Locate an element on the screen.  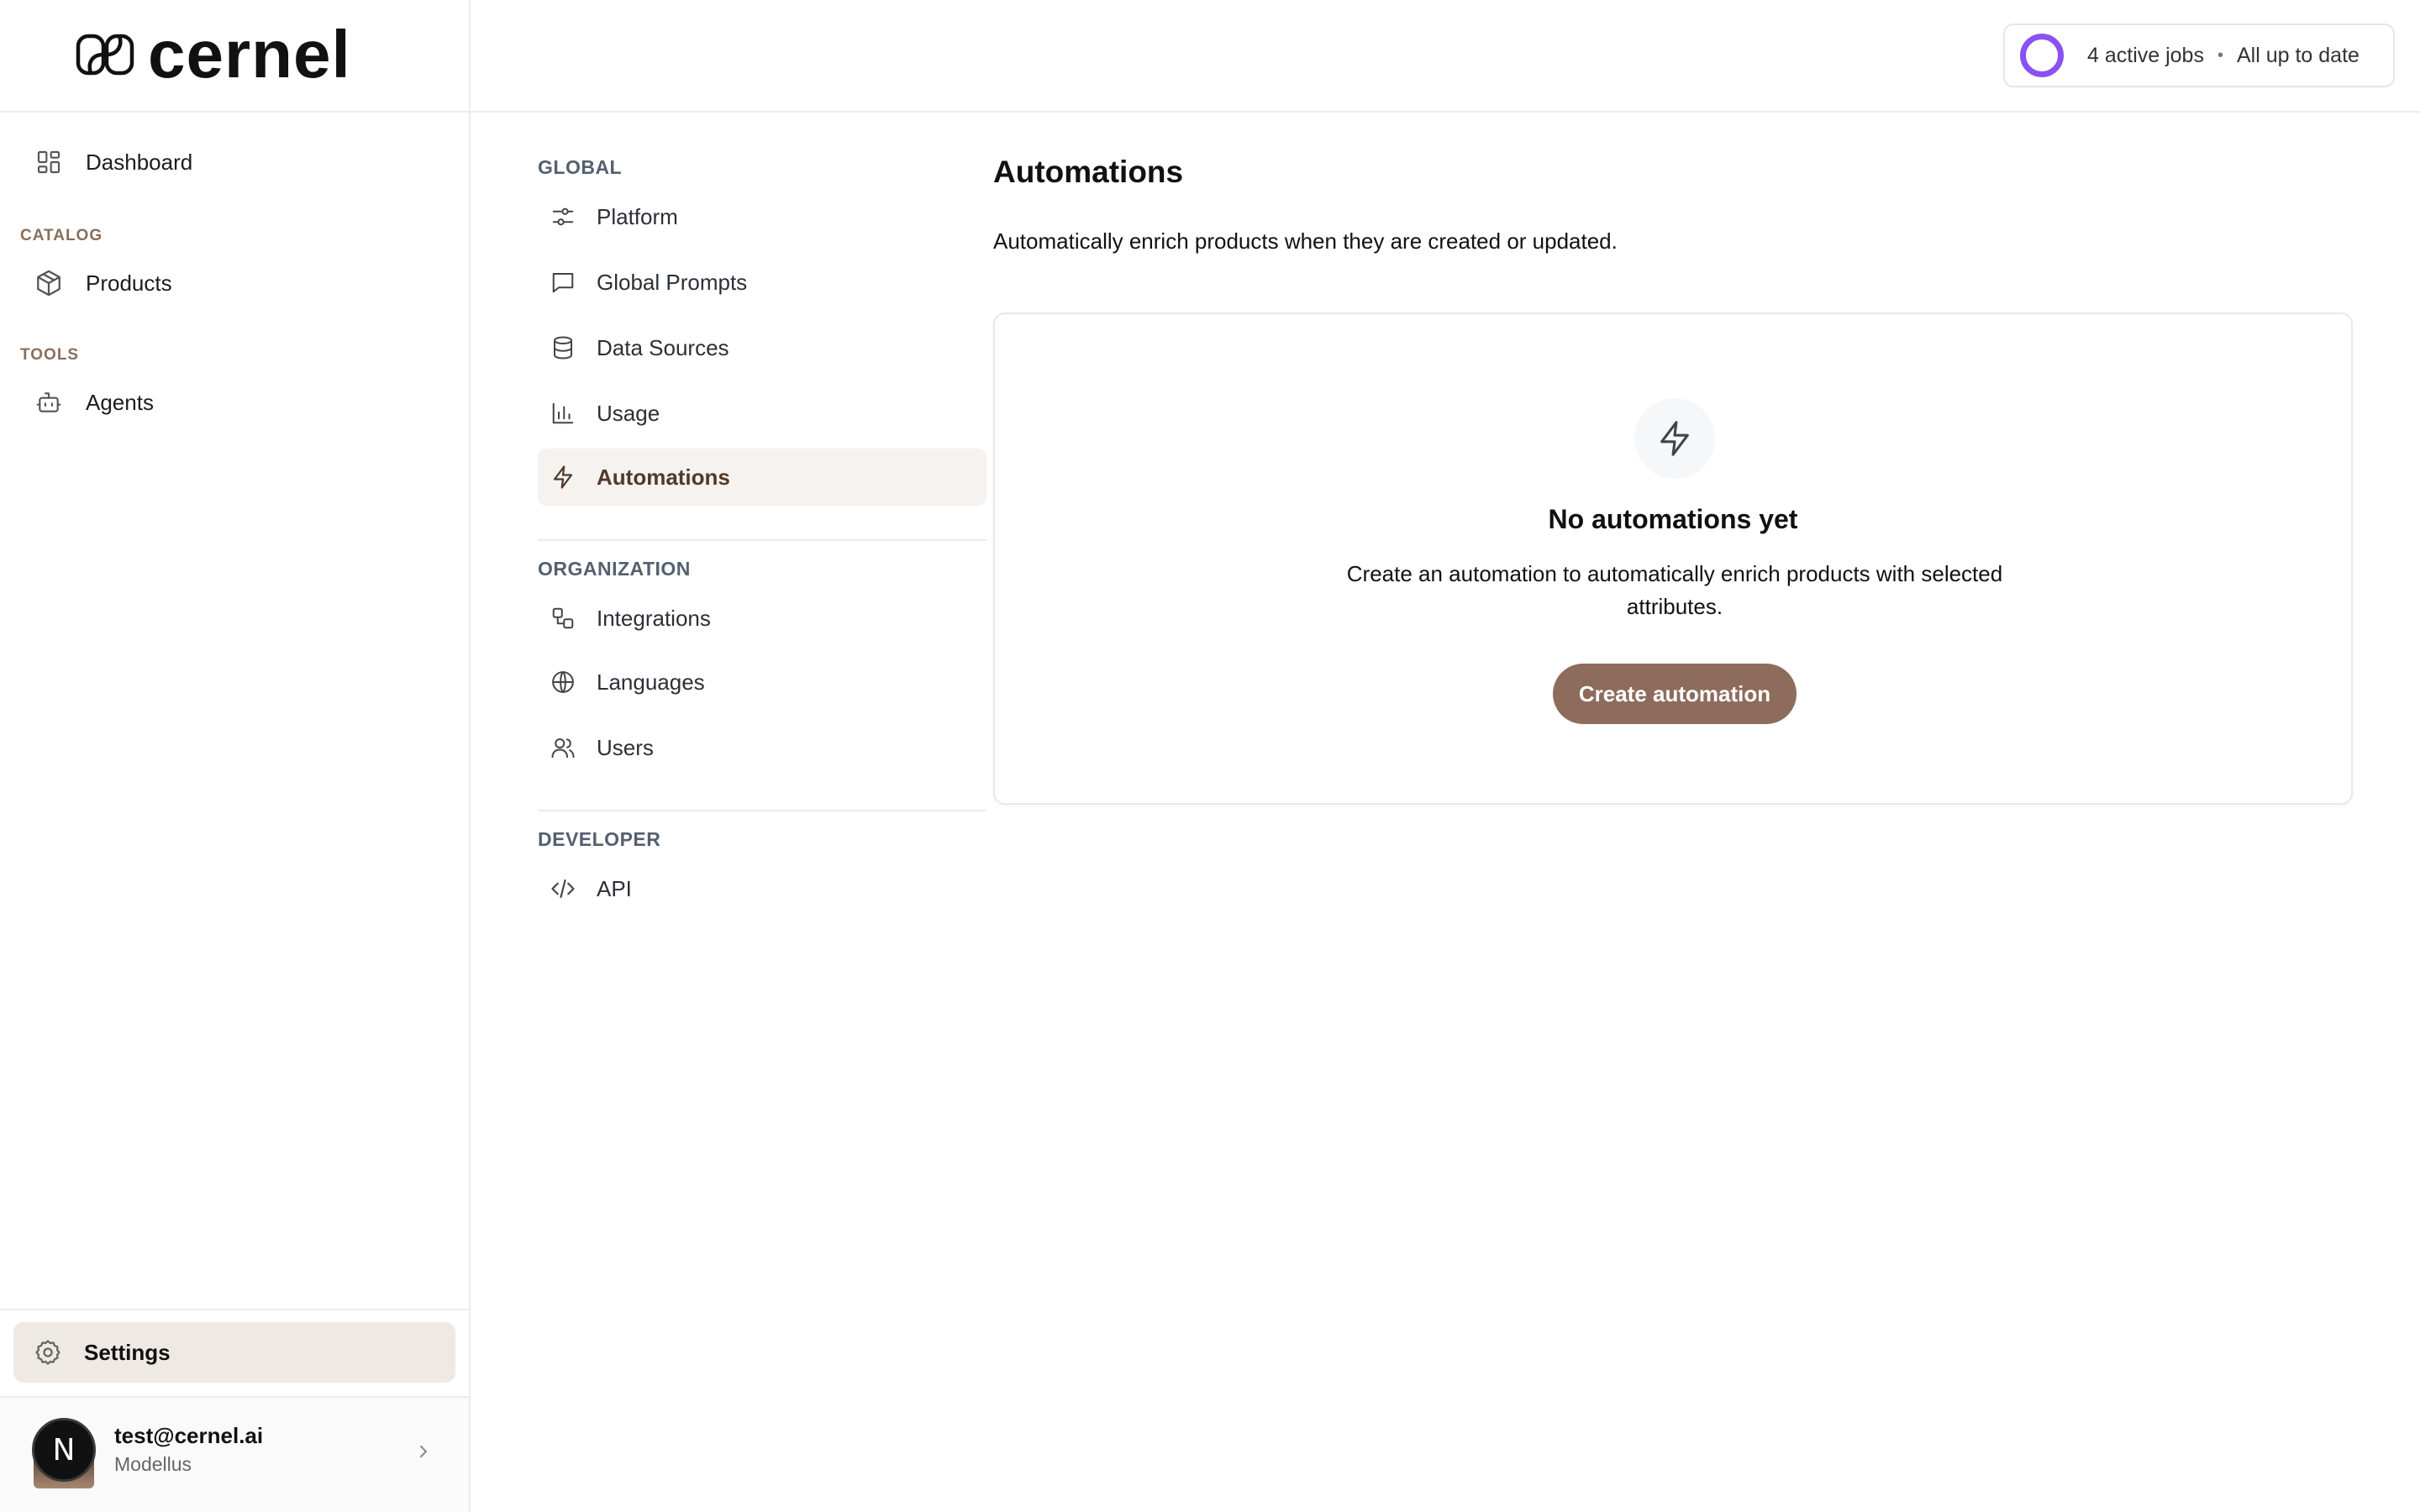
sidebar-item-settings: Settings is located at coordinates (234, 1352).